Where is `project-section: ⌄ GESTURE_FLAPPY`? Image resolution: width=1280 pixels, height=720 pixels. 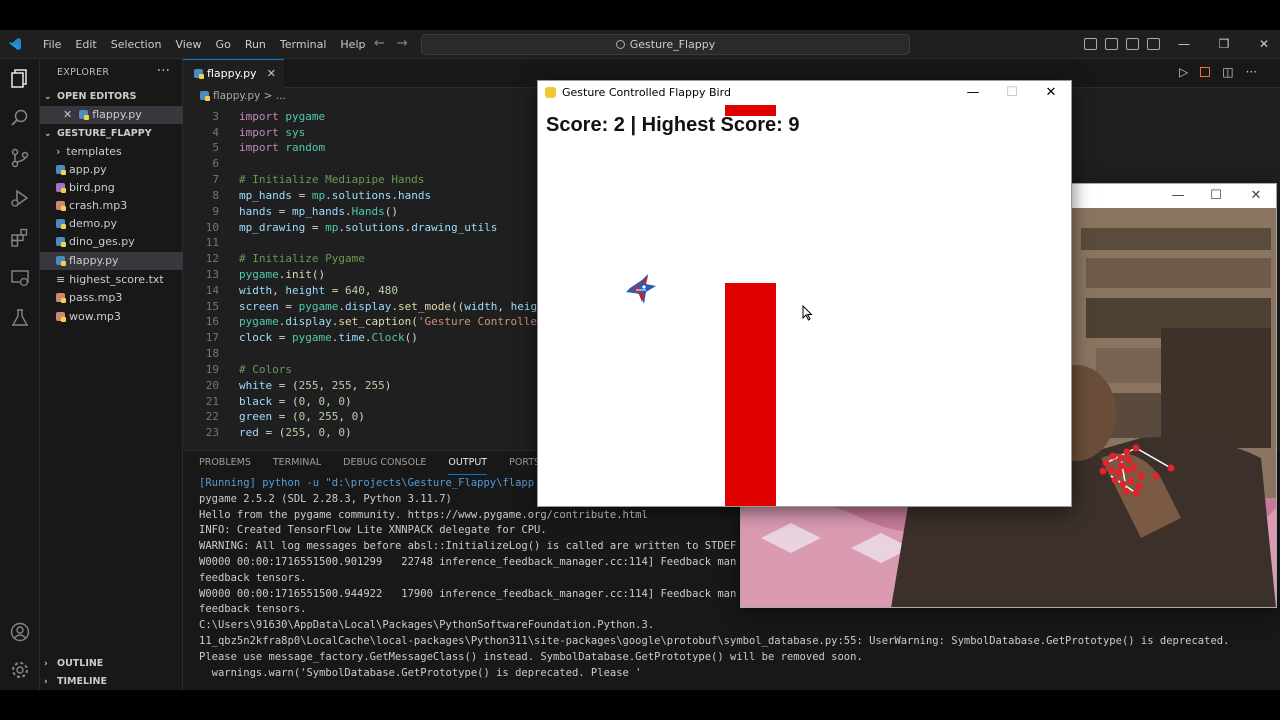
project-section: ⌄ GESTURE_FLAPPY is located at coordinates (111, 134).